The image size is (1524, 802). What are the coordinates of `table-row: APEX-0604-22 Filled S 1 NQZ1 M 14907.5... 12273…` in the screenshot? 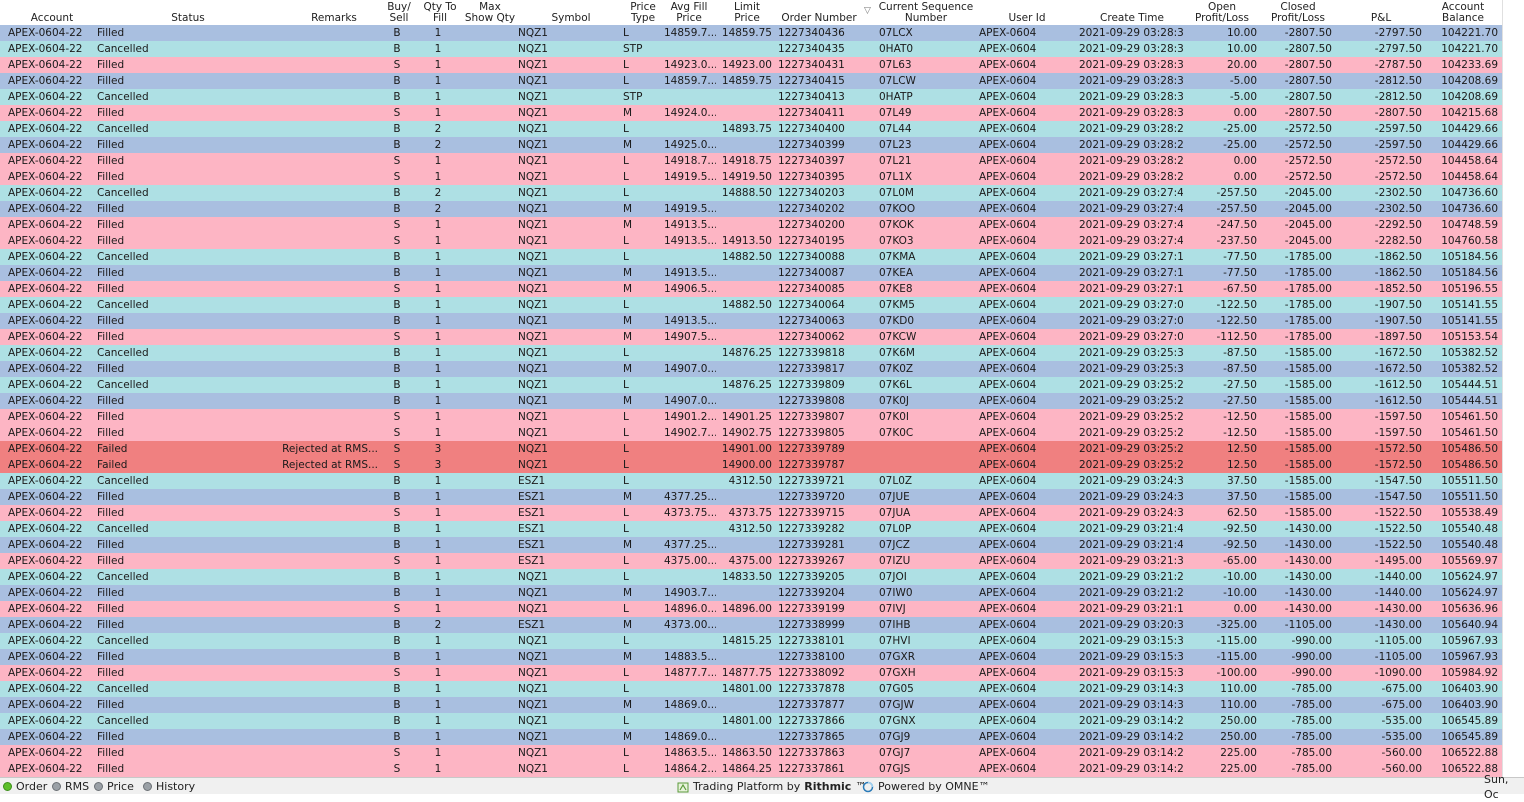 It's located at (751, 337).